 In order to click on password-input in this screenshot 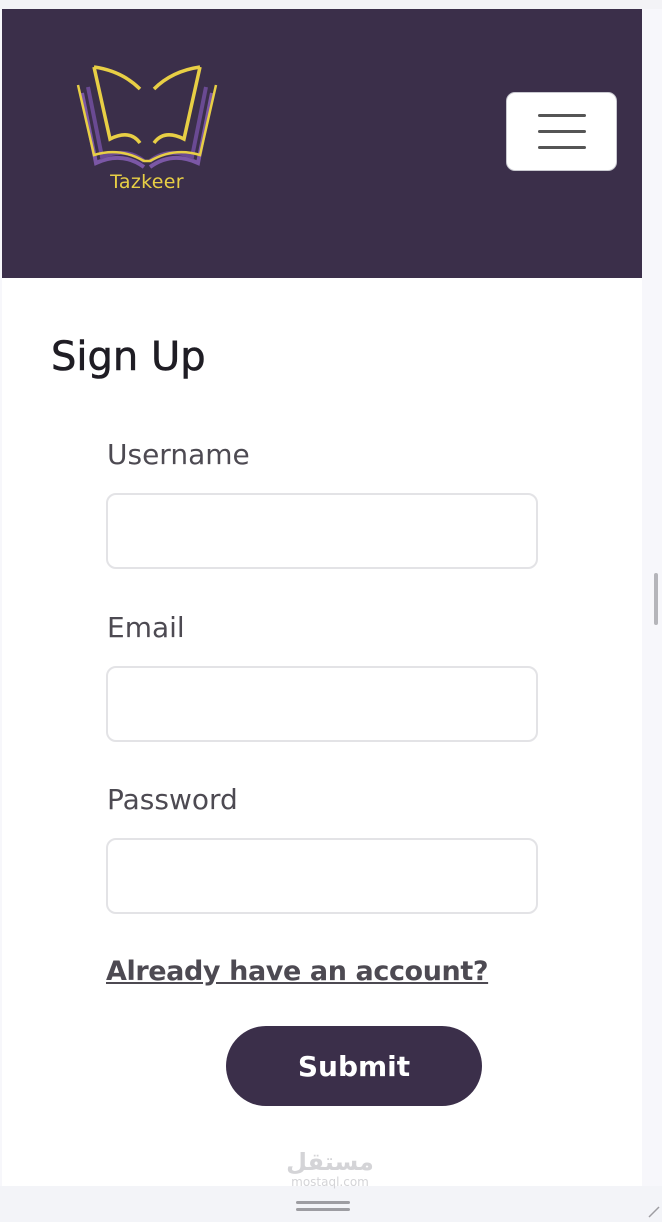, I will do `click(322, 876)`.